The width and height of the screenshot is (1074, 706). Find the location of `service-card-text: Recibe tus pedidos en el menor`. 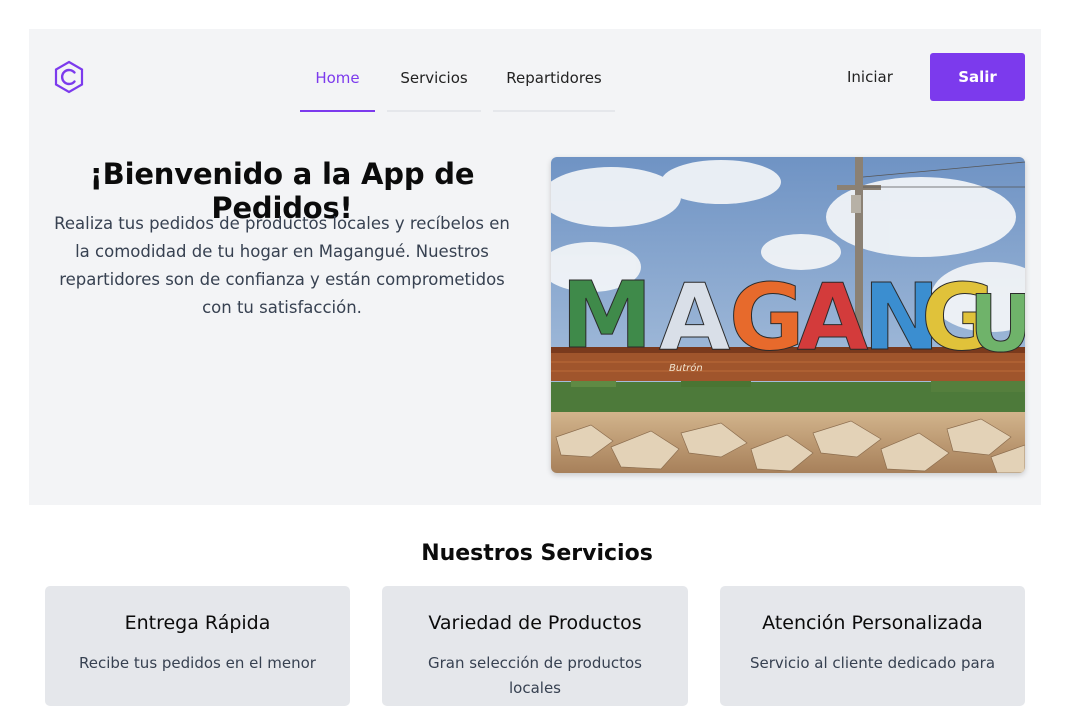

service-card-text: Recibe tus pedidos en el menor is located at coordinates (197, 663).